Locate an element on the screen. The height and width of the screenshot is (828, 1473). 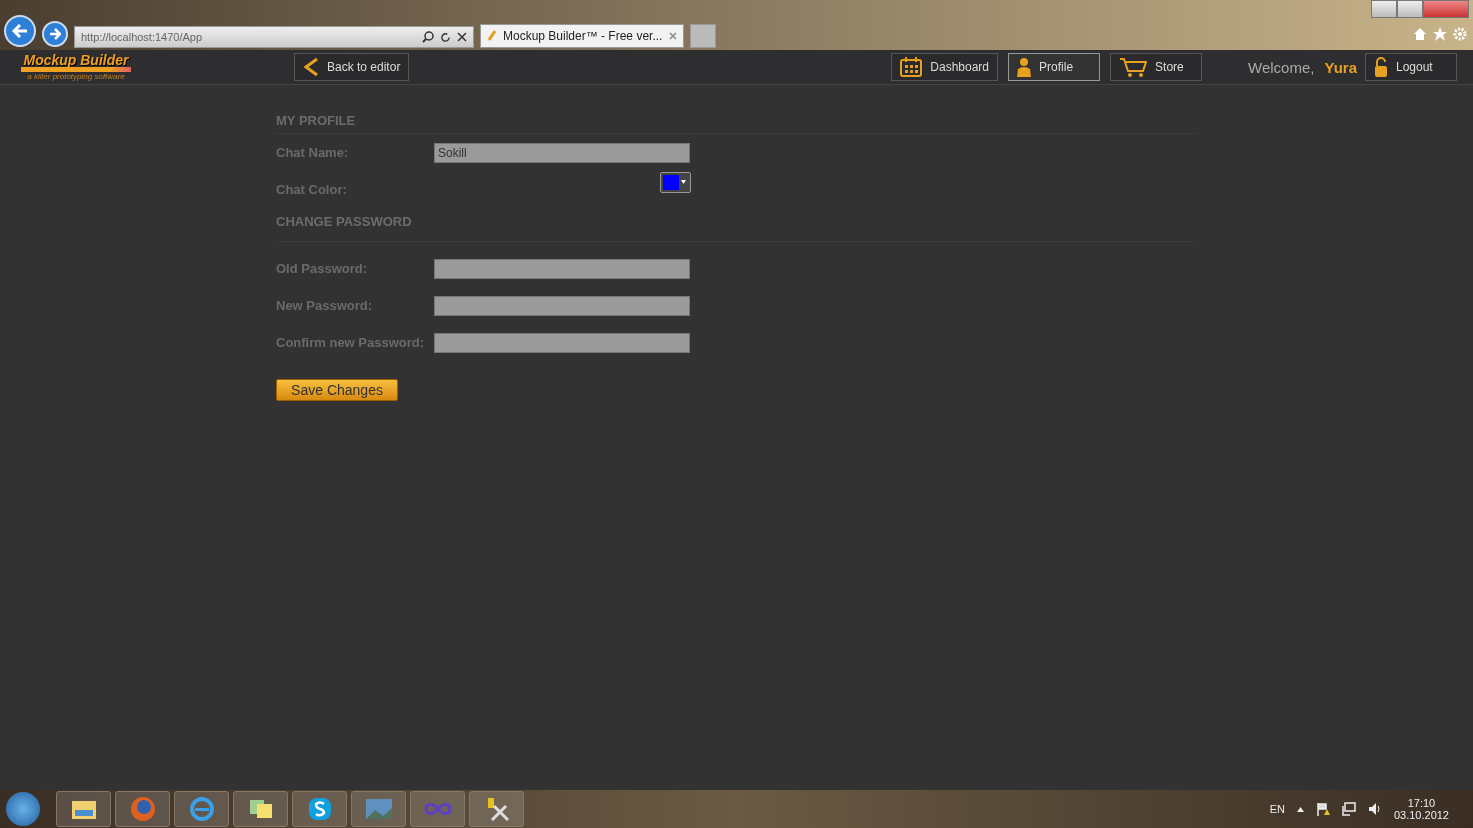
caret-up-icon is located at coordinates (1300, 809).